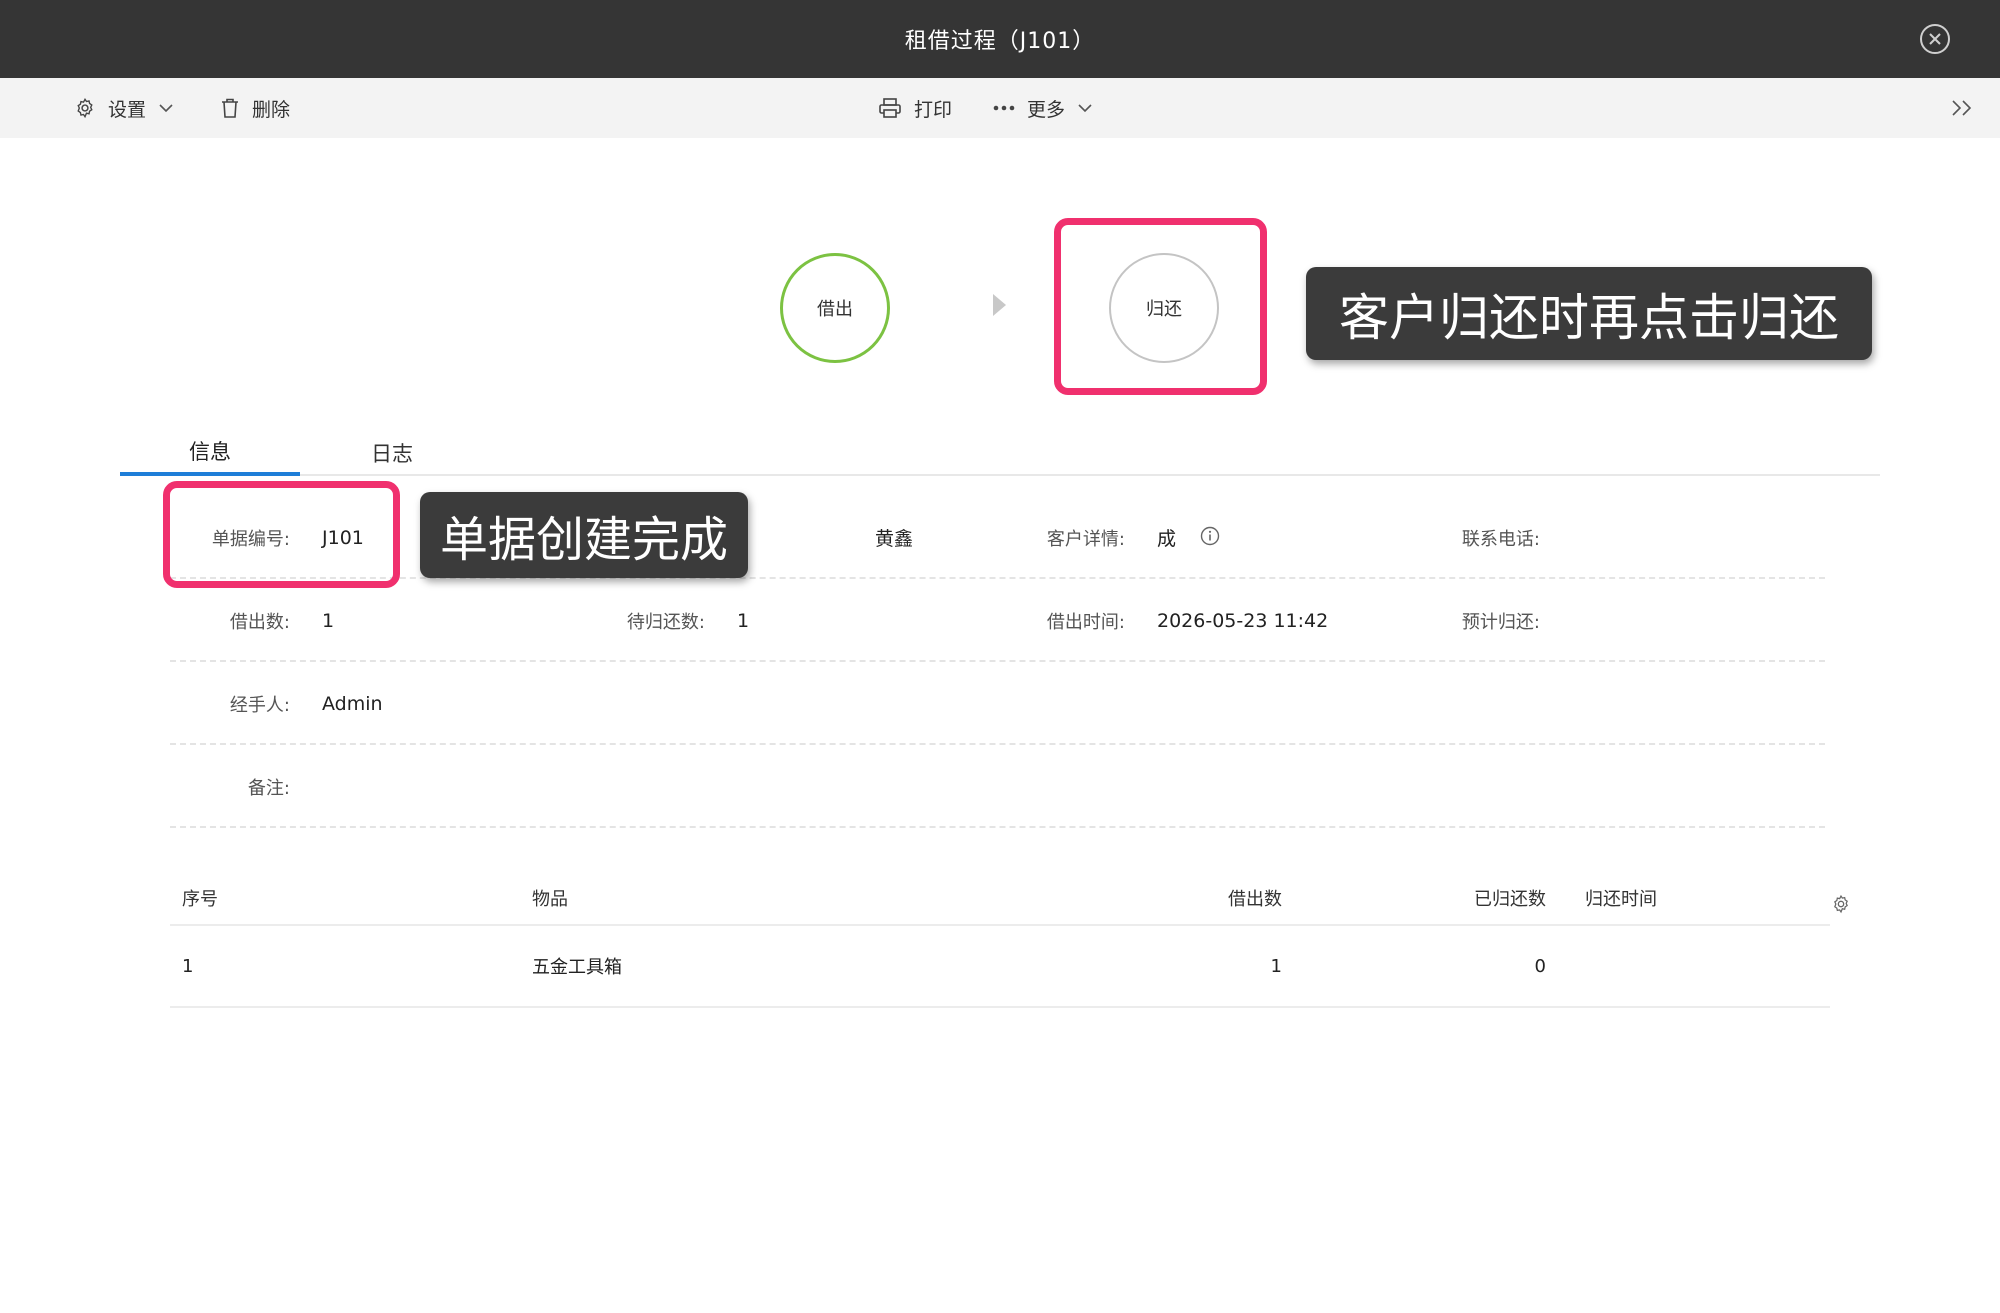 This screenshot has width=2000, height=1313. Describe the element at coordinates (743, 620) in the screenshot. I see `pending-return-value: 1` at that location.